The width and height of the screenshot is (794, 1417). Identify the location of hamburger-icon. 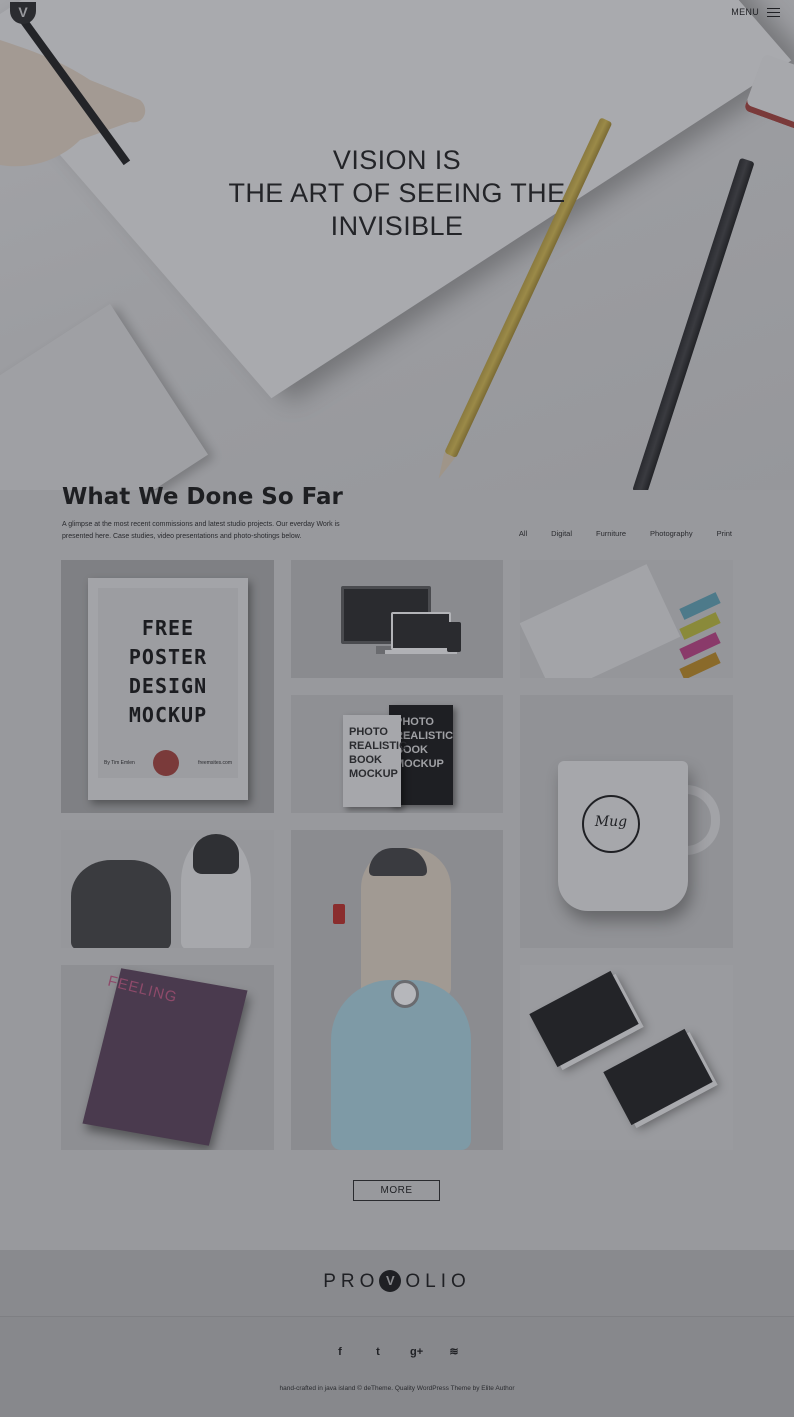
(773, 12).